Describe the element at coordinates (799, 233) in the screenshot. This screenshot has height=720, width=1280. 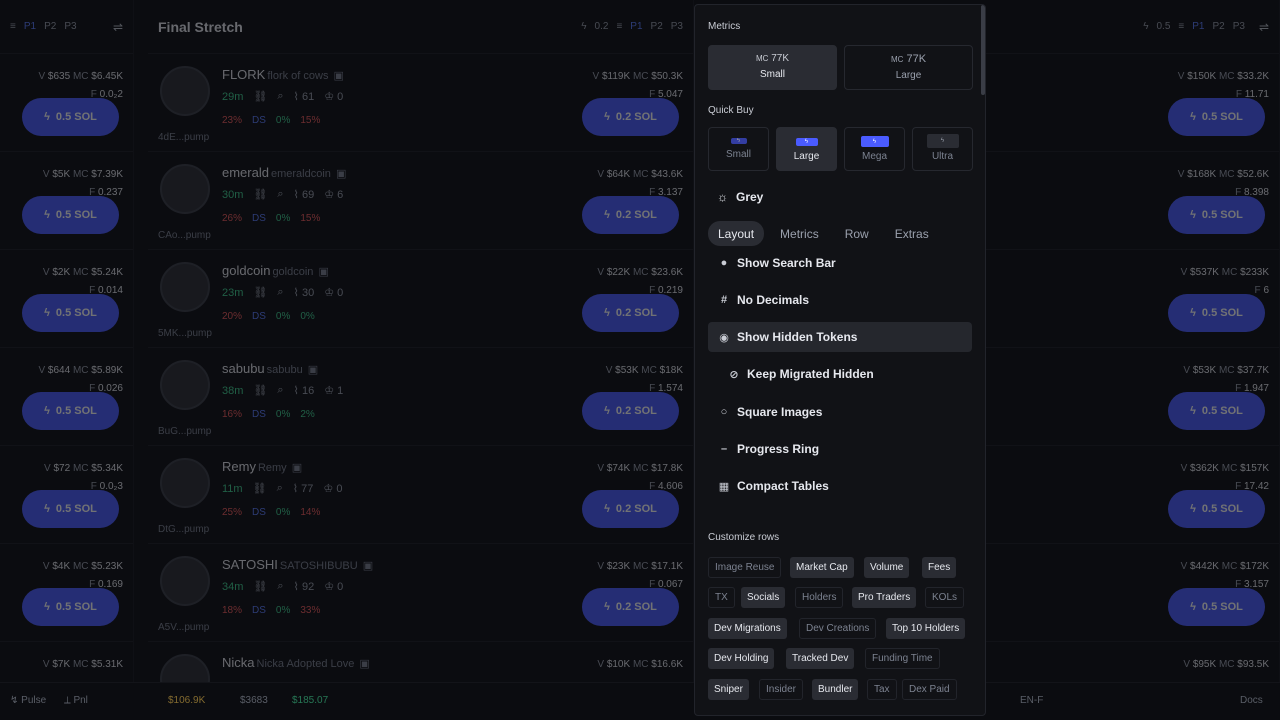
I see `tab-metrics: Metrics` at that location.